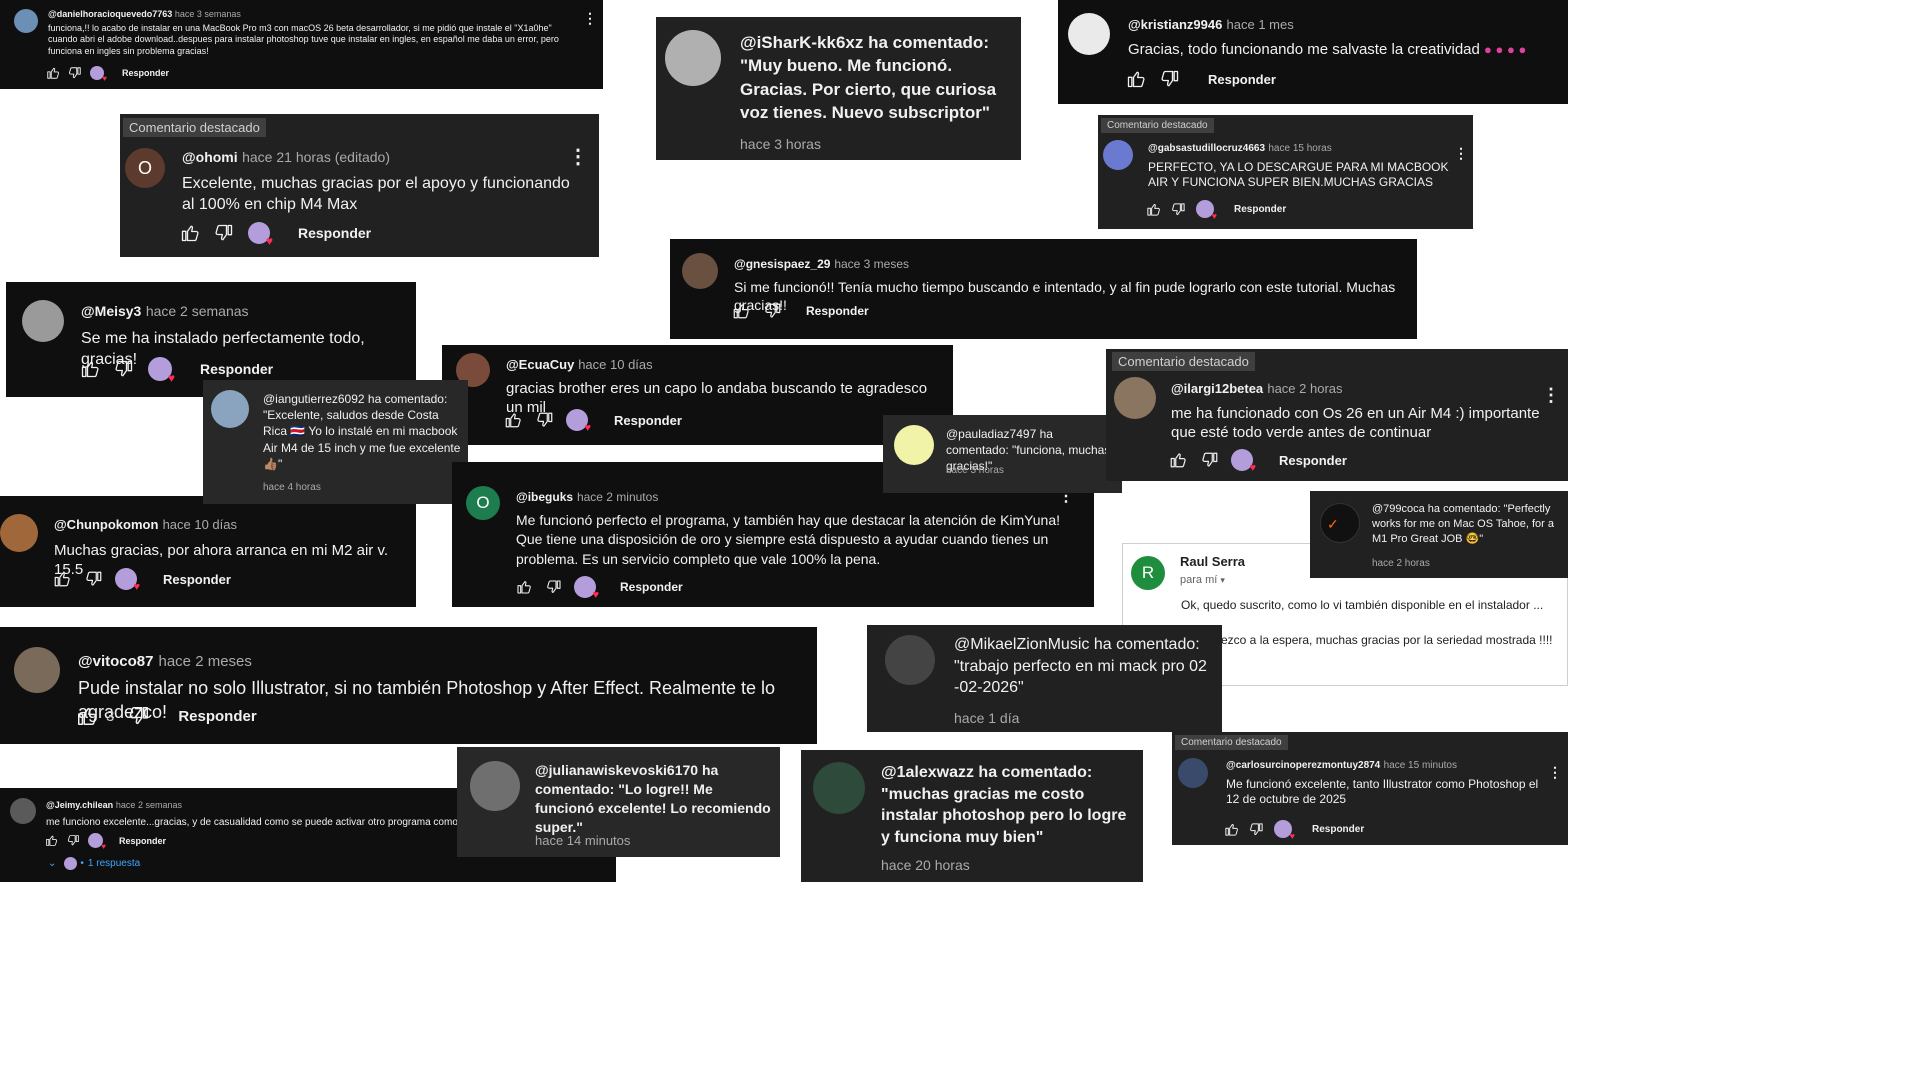 The image size is (1920, 1080). What do you see at coordinates (316, 157) in the screenshot?
I see `comment-time: hace 21 horas (editado)` at bounding box center [316, 157].